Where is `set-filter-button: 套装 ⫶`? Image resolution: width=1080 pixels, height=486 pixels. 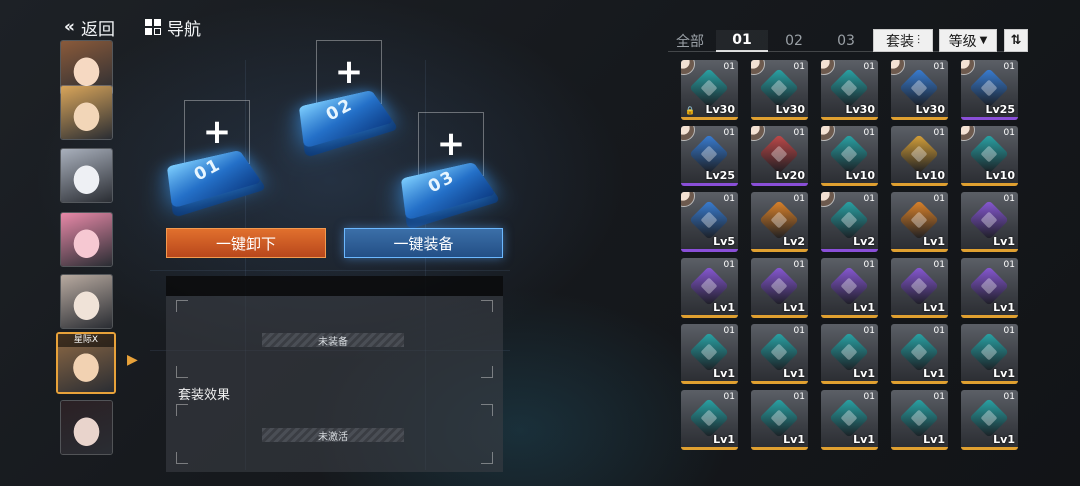 set-filter-button: 套装 ⫶ is located at coordinates (903, 40).